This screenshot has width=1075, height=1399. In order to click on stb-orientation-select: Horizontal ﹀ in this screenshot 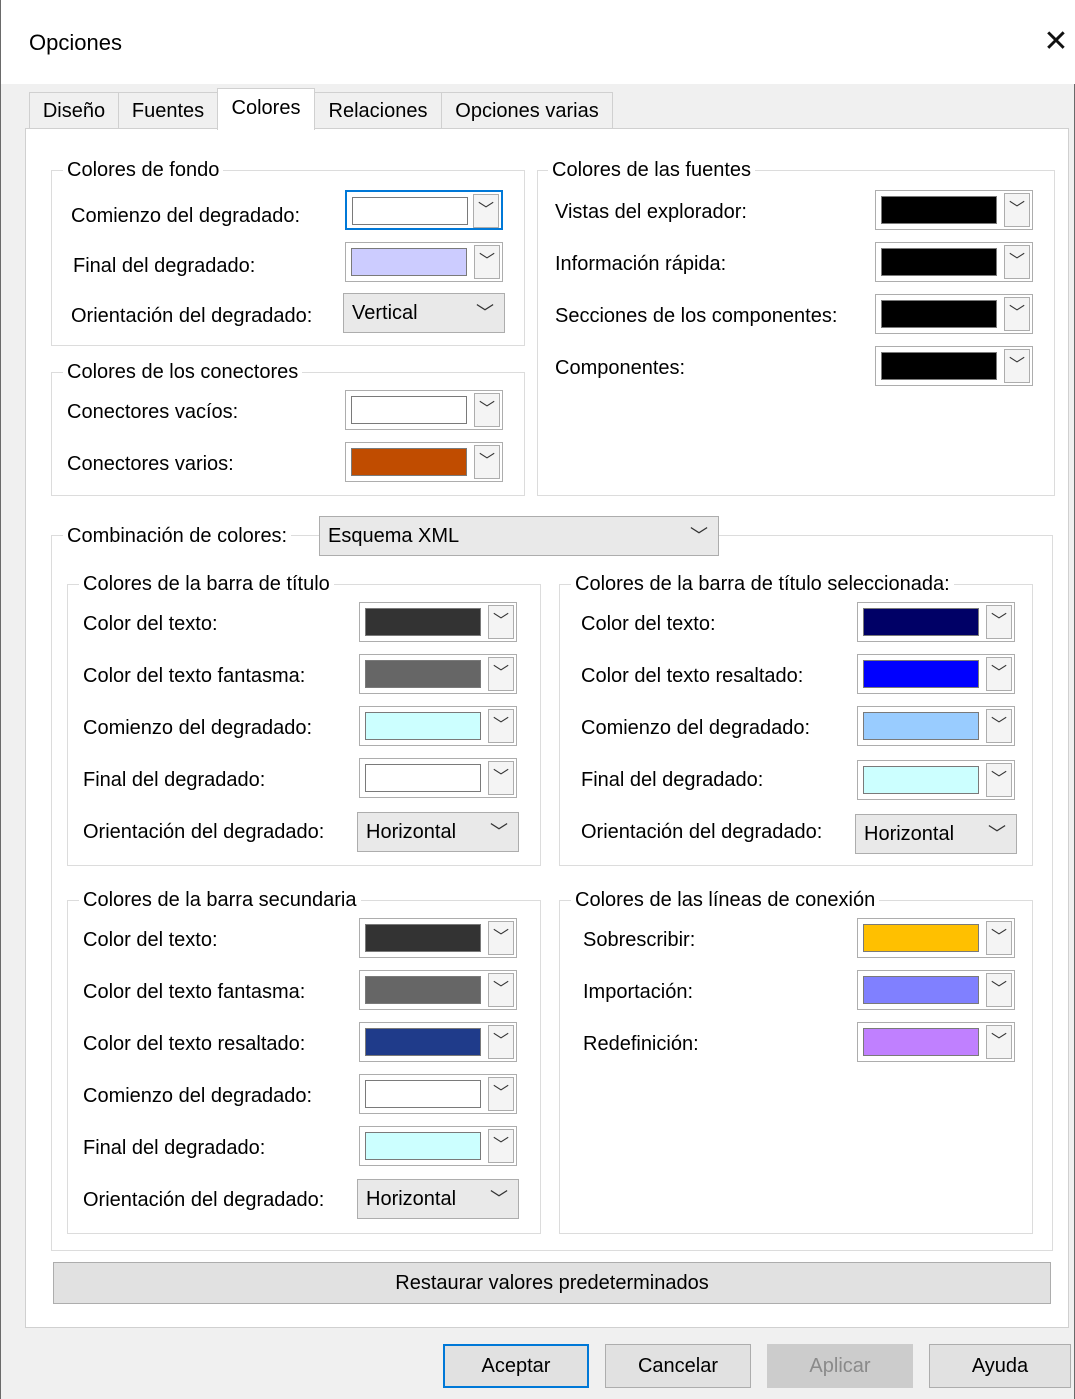, I will do `click(936, 834)`.